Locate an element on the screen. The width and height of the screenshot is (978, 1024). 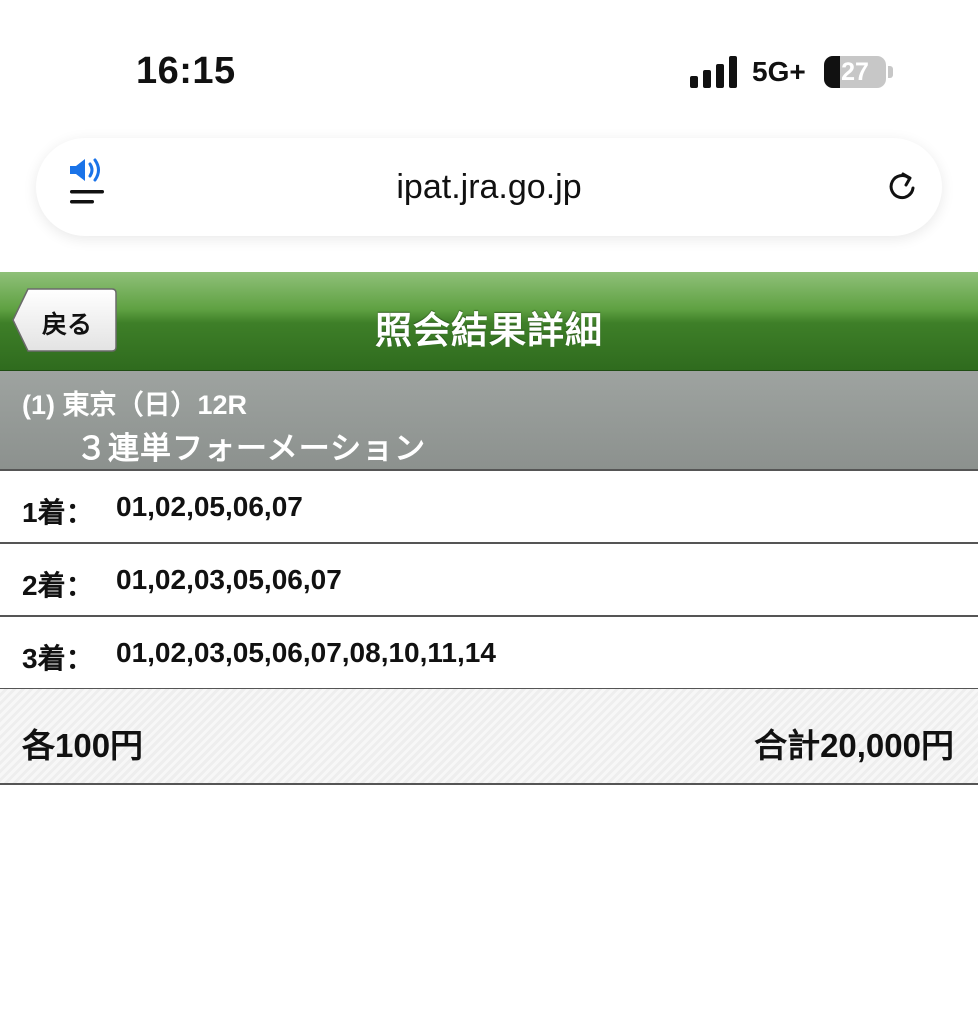
selection-row-2nd: 2着： 01,02,03,05,06,07 is located at coordinates (489, 580).